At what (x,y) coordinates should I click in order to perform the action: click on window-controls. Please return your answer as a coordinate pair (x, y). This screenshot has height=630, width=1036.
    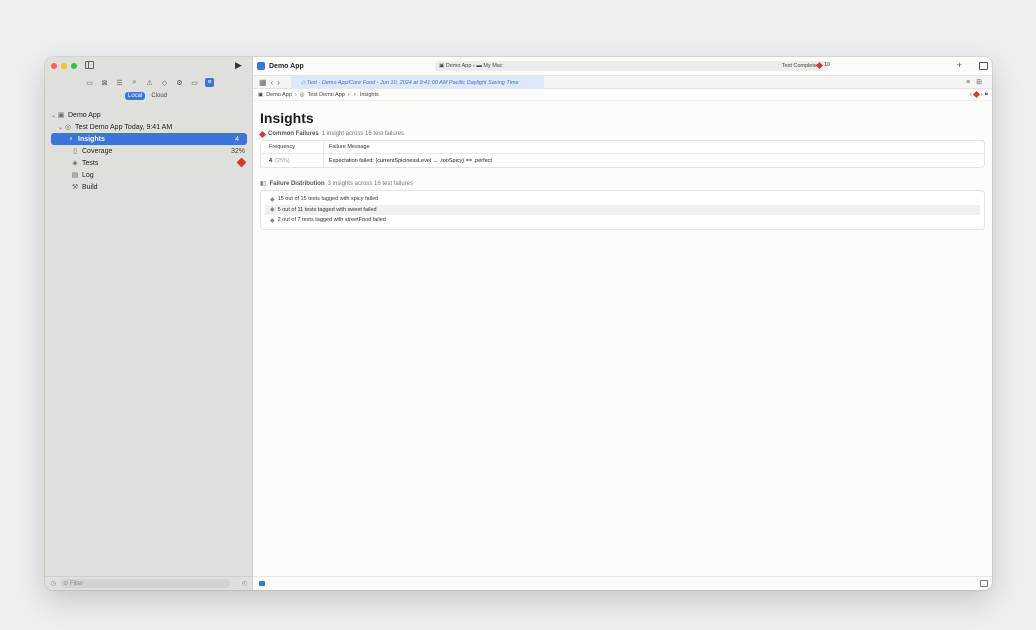
    Looking at the image, I should click on (64, 66).